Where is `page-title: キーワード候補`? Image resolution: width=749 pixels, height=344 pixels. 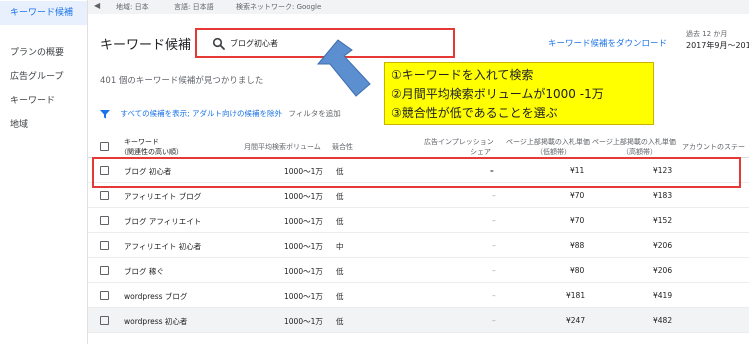
page-title: キーワード候補 is located at coordinates (146, 45).